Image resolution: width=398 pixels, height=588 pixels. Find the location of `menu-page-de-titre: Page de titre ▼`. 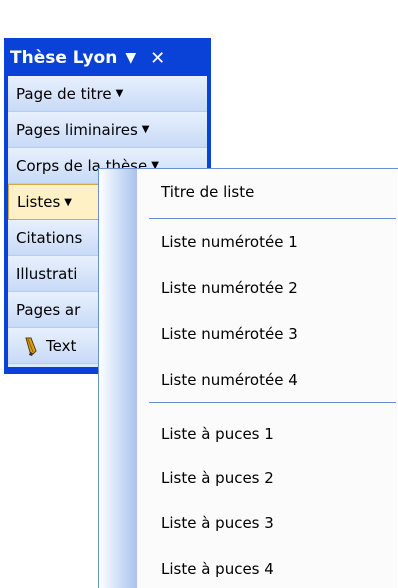

menu-page-de-titre: Page de titre ▼ is located at coordinates (107, 94).